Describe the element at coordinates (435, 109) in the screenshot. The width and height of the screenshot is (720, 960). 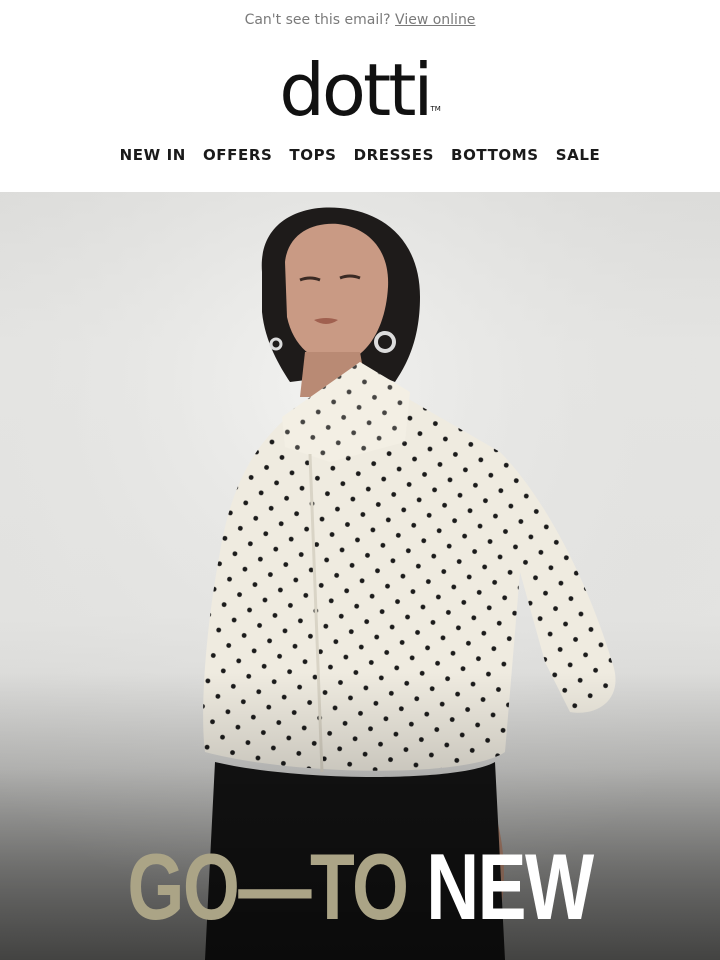
I see `trademark-mark: TM` at that location.